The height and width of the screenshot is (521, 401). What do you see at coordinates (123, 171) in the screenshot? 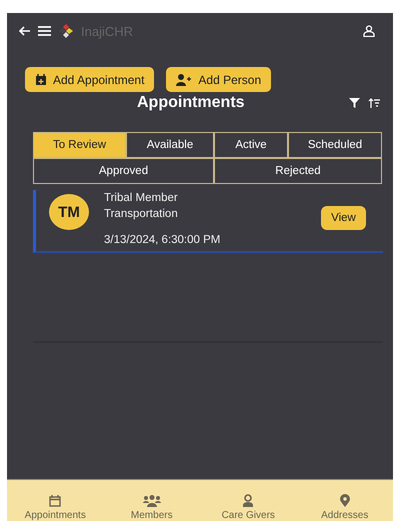
I see `filter-tab: Approved` at bounding box center [123, 171].